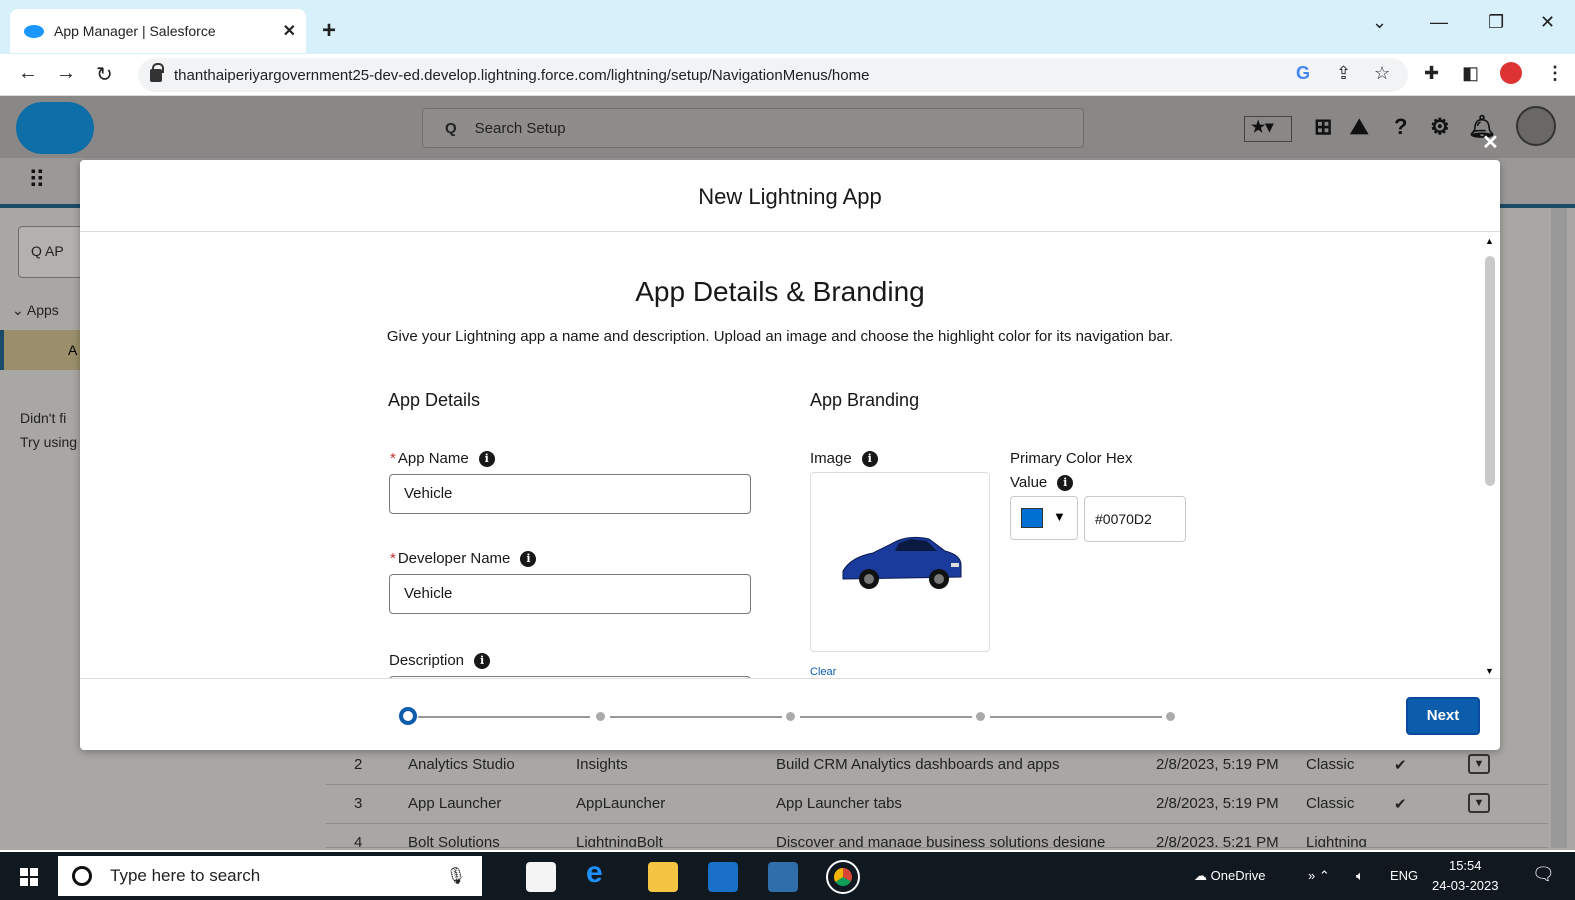 This screenshot has height=900, width=1575. What do you see at coordinates (831, 458) in the screenshot?
I see `image-label-text: Image` at bounding box center [831, 458].